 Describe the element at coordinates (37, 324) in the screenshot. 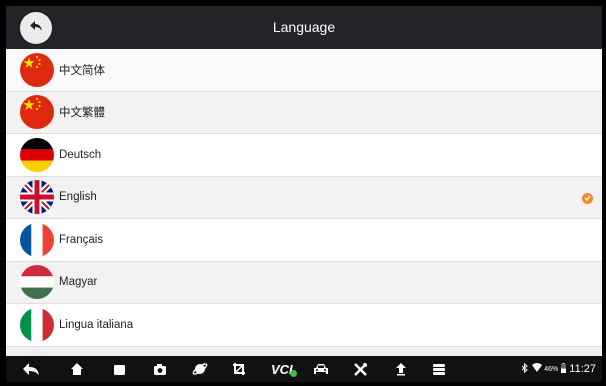

I see `italy-flag-icon` at that location.